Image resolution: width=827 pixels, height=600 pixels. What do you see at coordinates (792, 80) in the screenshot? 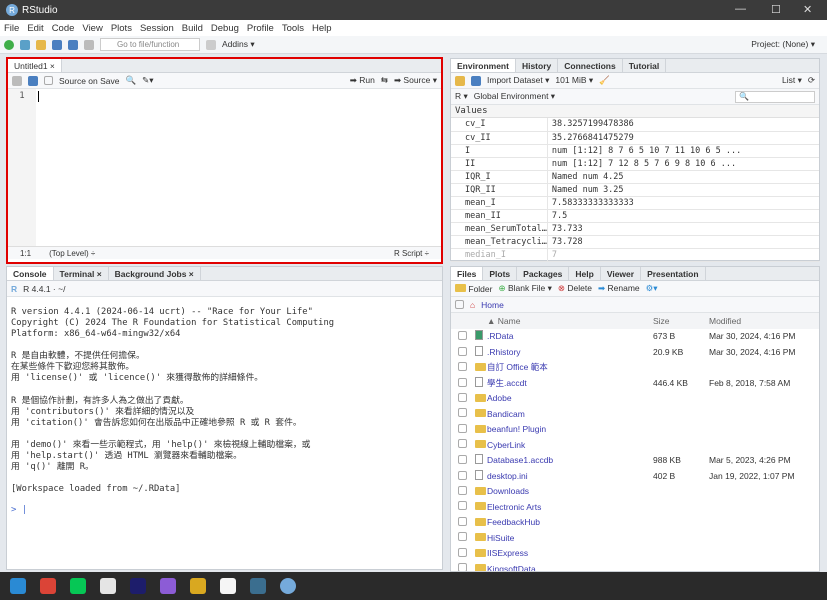
I see `view-mode-menu: List ▾` at bounding box center [792, 80].